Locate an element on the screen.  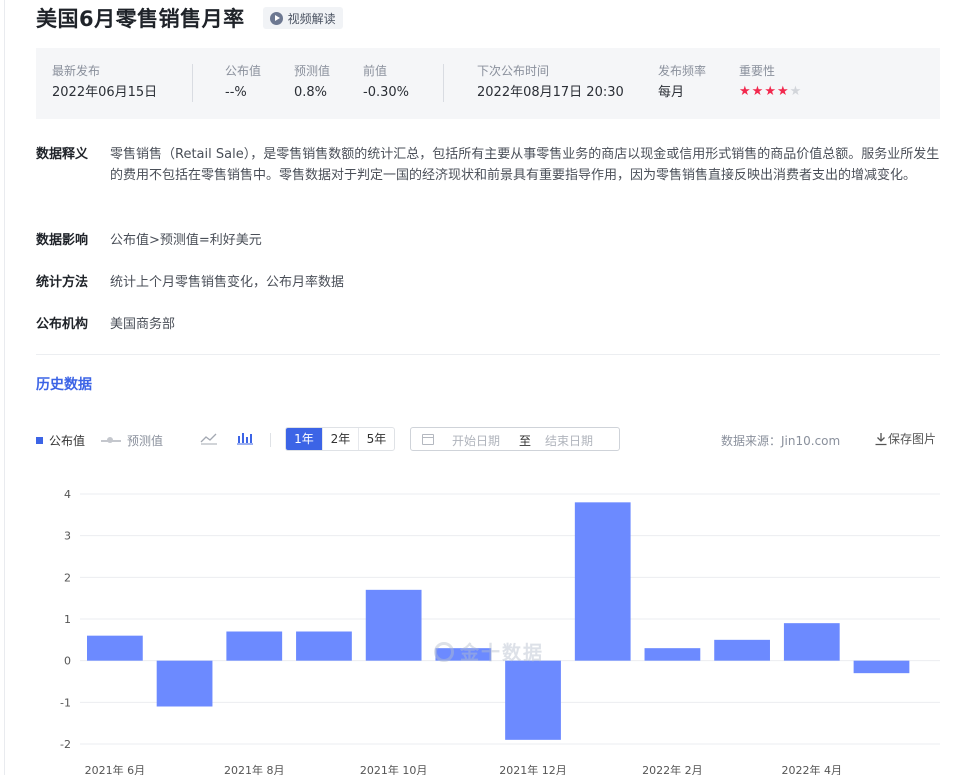
end-date-input: 结束日期 is located at coordinates (569, 440).